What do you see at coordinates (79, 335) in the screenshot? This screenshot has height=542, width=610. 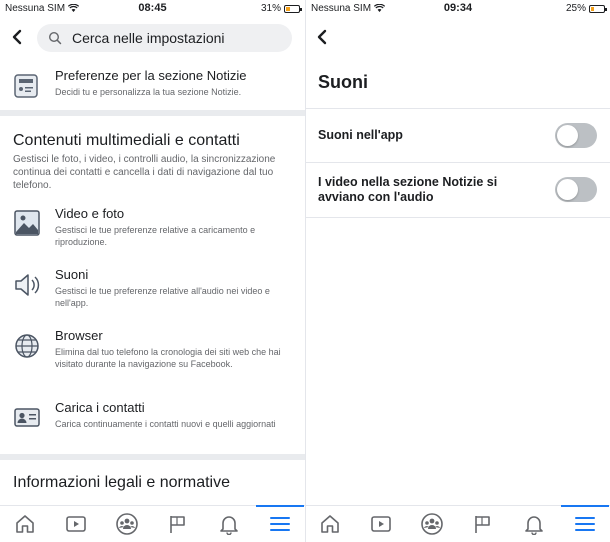 I see `settings-item-title: Browser` at bounding box center [79, 335].